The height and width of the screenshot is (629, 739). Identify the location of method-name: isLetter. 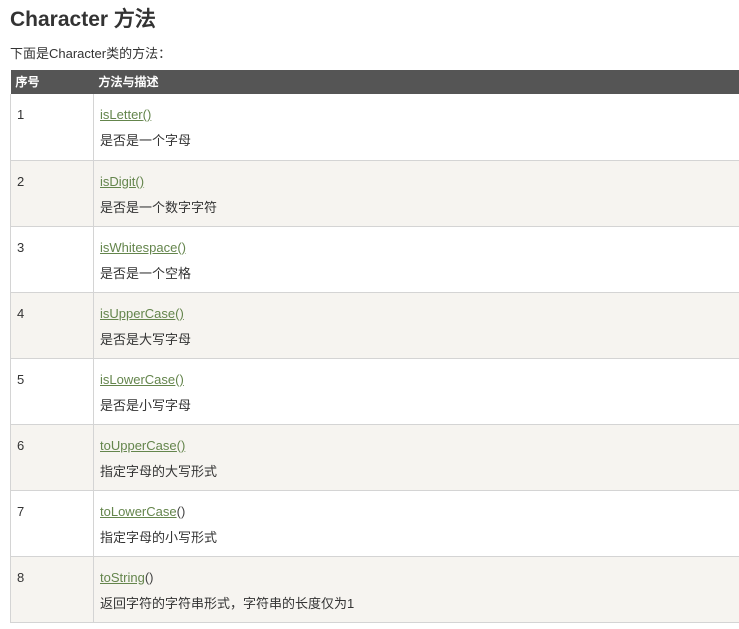
(121, 114).